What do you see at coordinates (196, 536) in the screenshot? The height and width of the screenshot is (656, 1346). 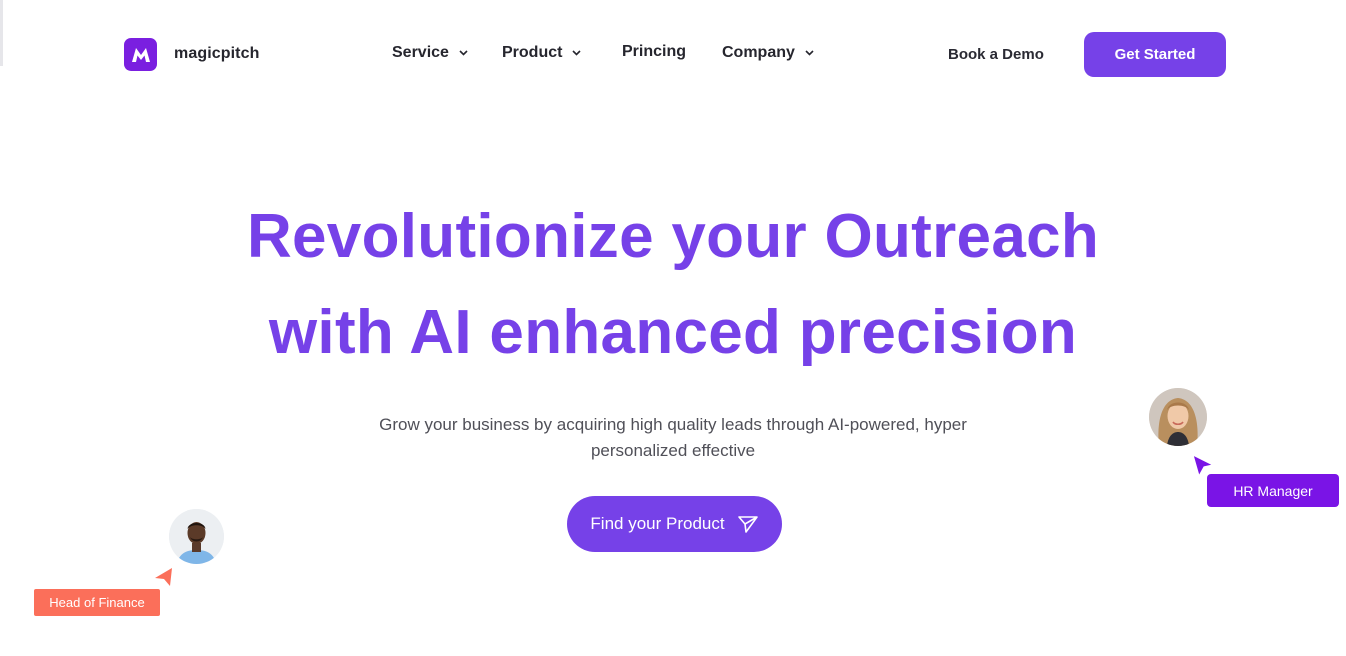 I see `finance-person-avatar` at bounding box center [196, 536].